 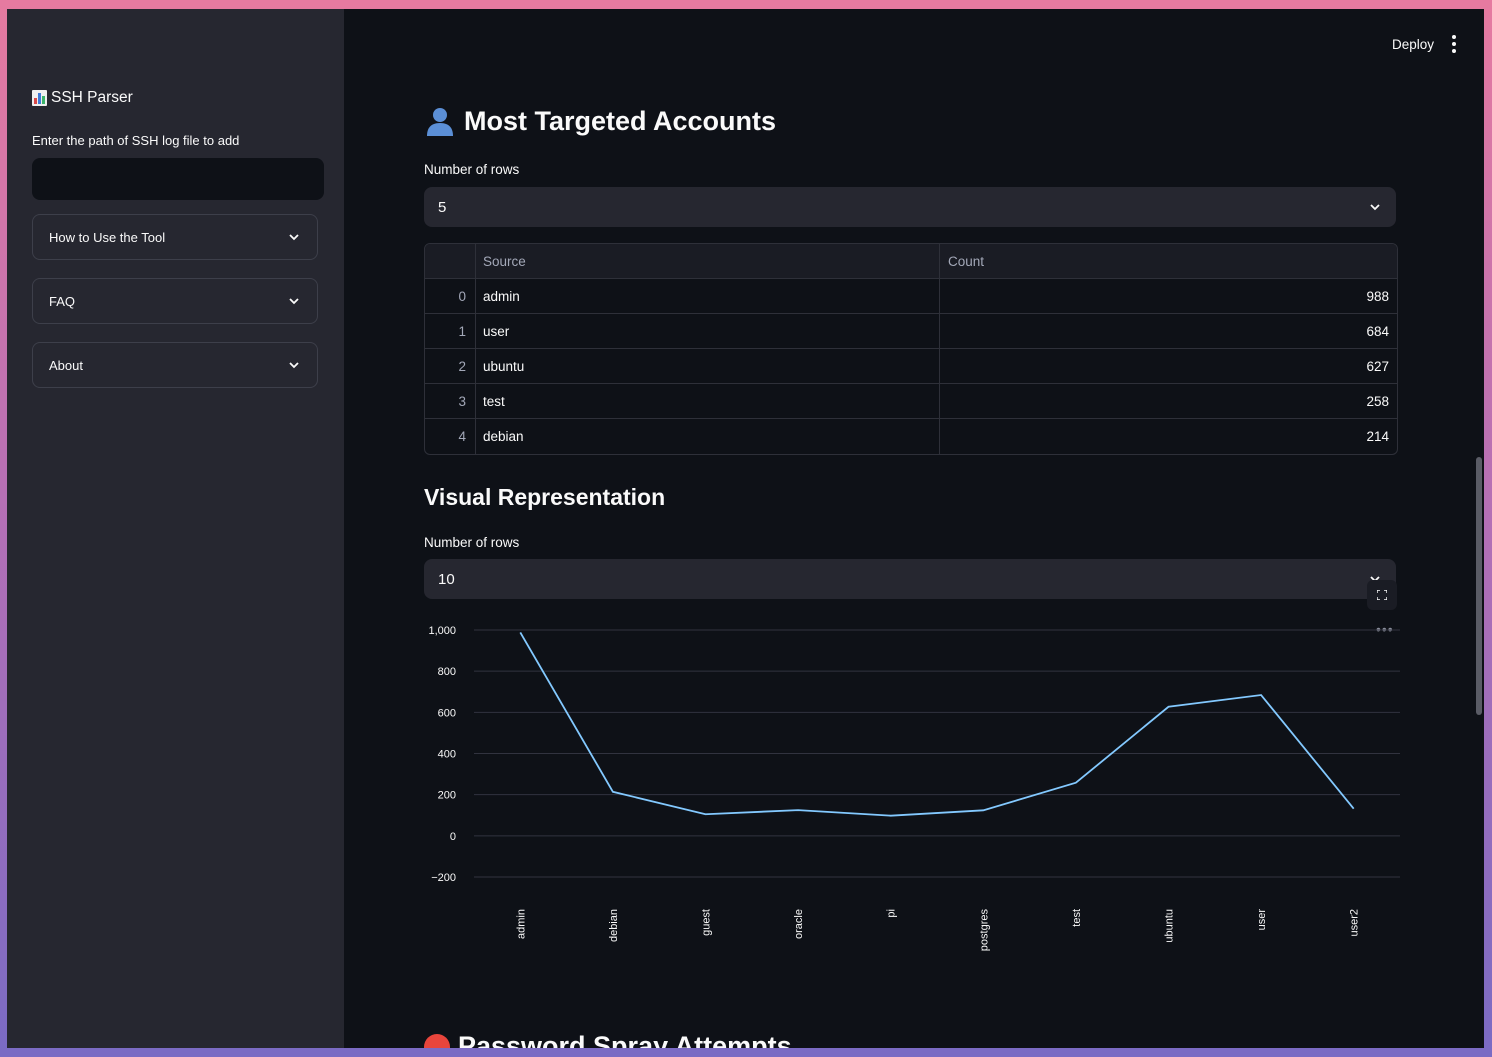 What do you see at coordinates (910, 579) in the screenshot?
I see `rows-select-chart: 10` at bounding box center [910, 579].